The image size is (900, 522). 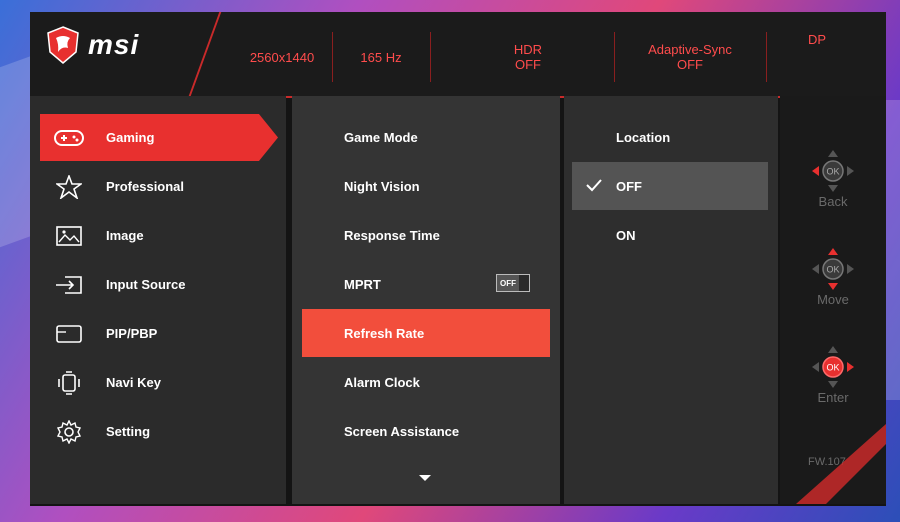 I want to click on key-label-move: Move, so click(x=833, y=299).